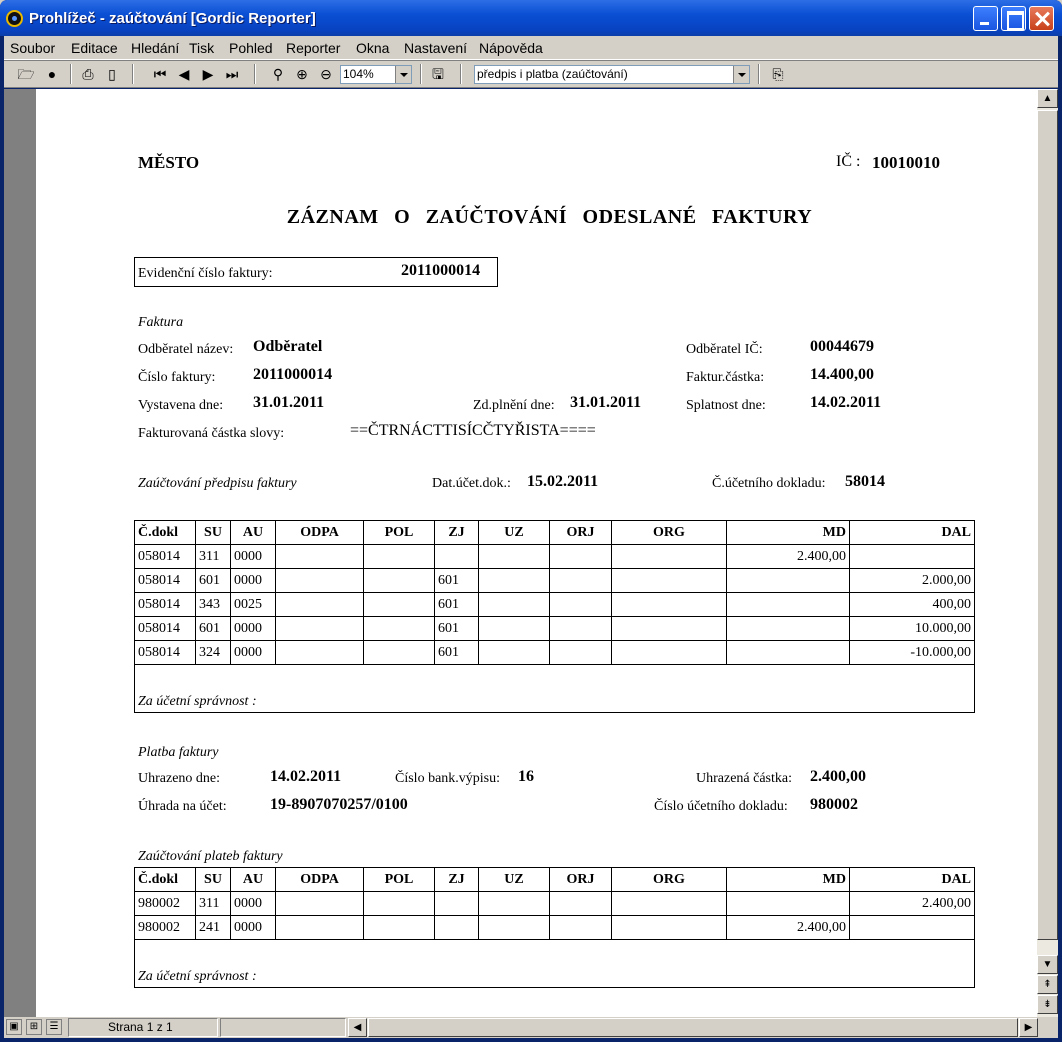  What do you see at coordinates (253, 879) in the screenshot?
I see `col-au: AU` at bounding box center [253, 879].